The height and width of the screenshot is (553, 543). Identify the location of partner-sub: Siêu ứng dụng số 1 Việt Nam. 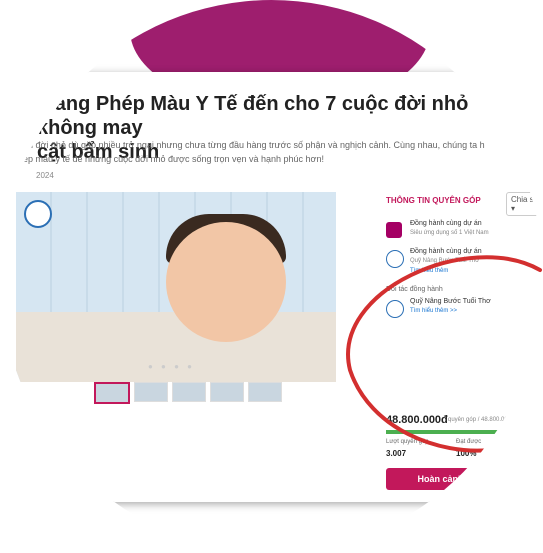
(449, 233).